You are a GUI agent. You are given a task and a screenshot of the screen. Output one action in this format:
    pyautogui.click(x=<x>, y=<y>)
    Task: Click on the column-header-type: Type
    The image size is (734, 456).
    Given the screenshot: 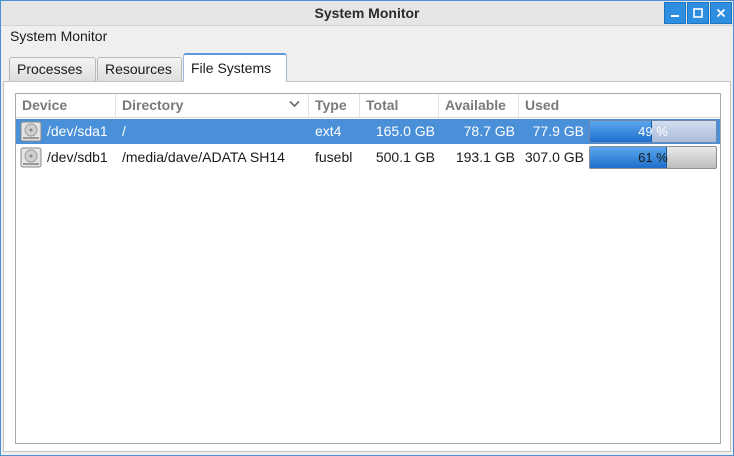 What is the action you would take?
    pyautogui.click(x=334, y=105)
    